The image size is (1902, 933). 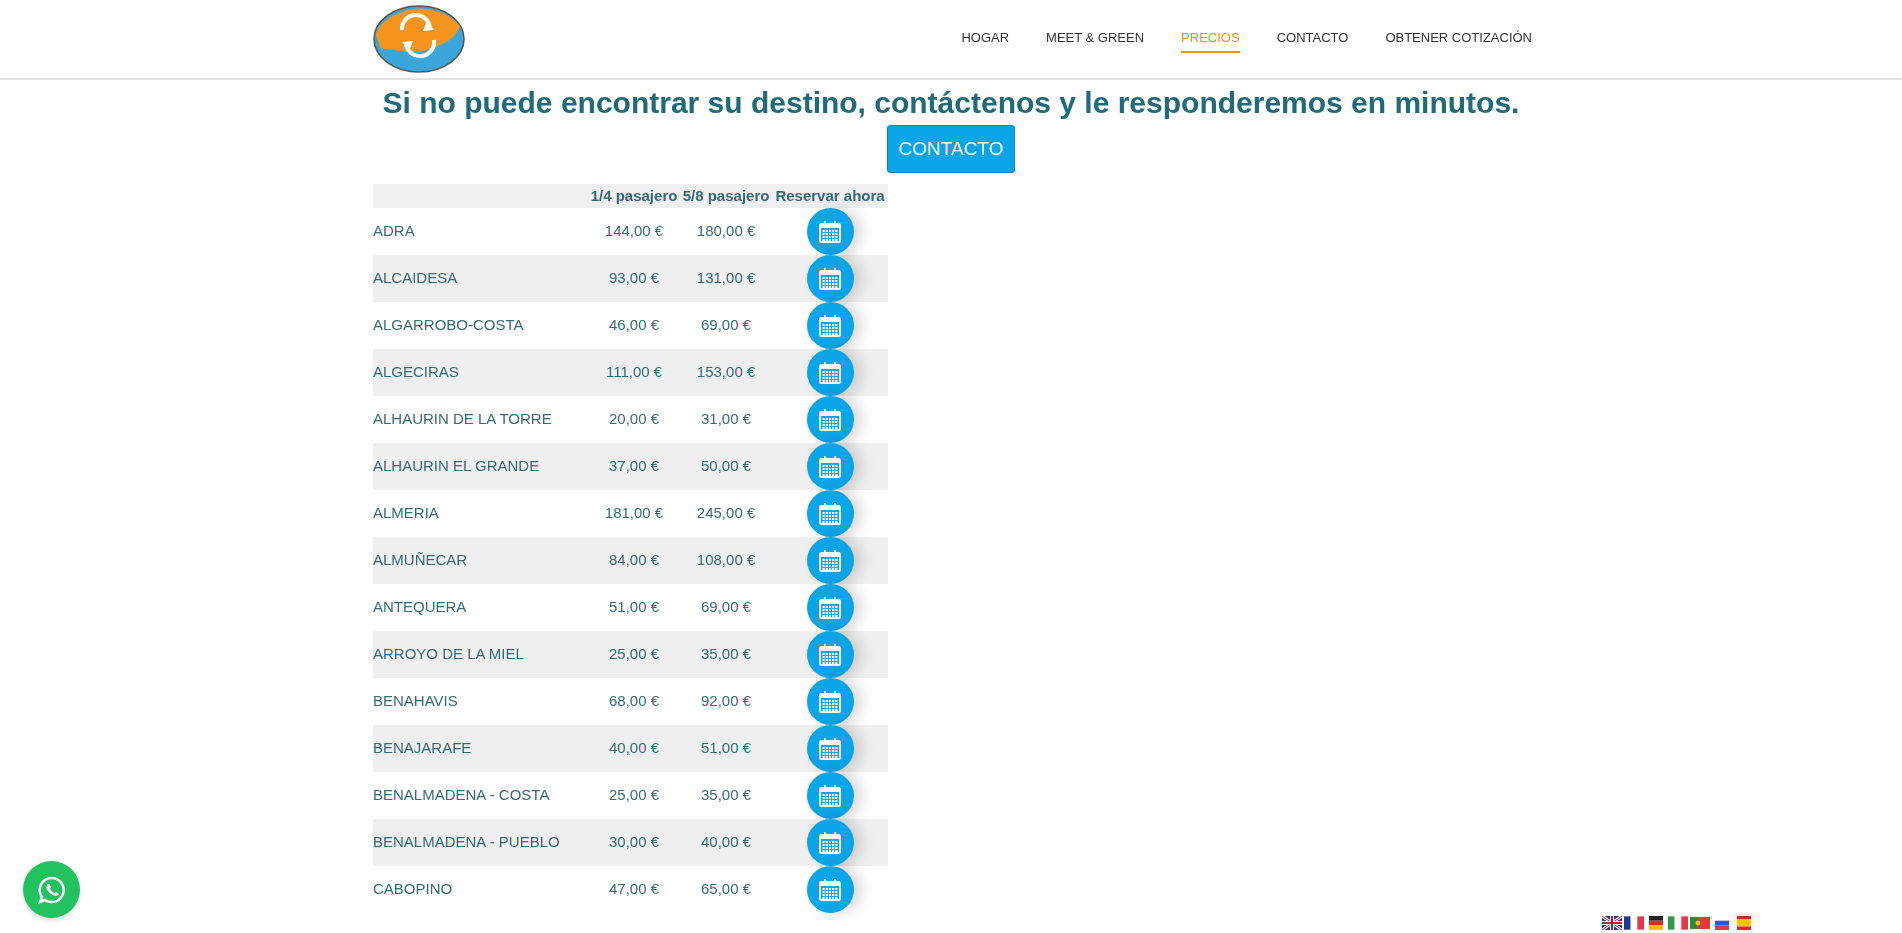 I want to click on table-cell: BENAJARAFE, so click(x=422, y=748).